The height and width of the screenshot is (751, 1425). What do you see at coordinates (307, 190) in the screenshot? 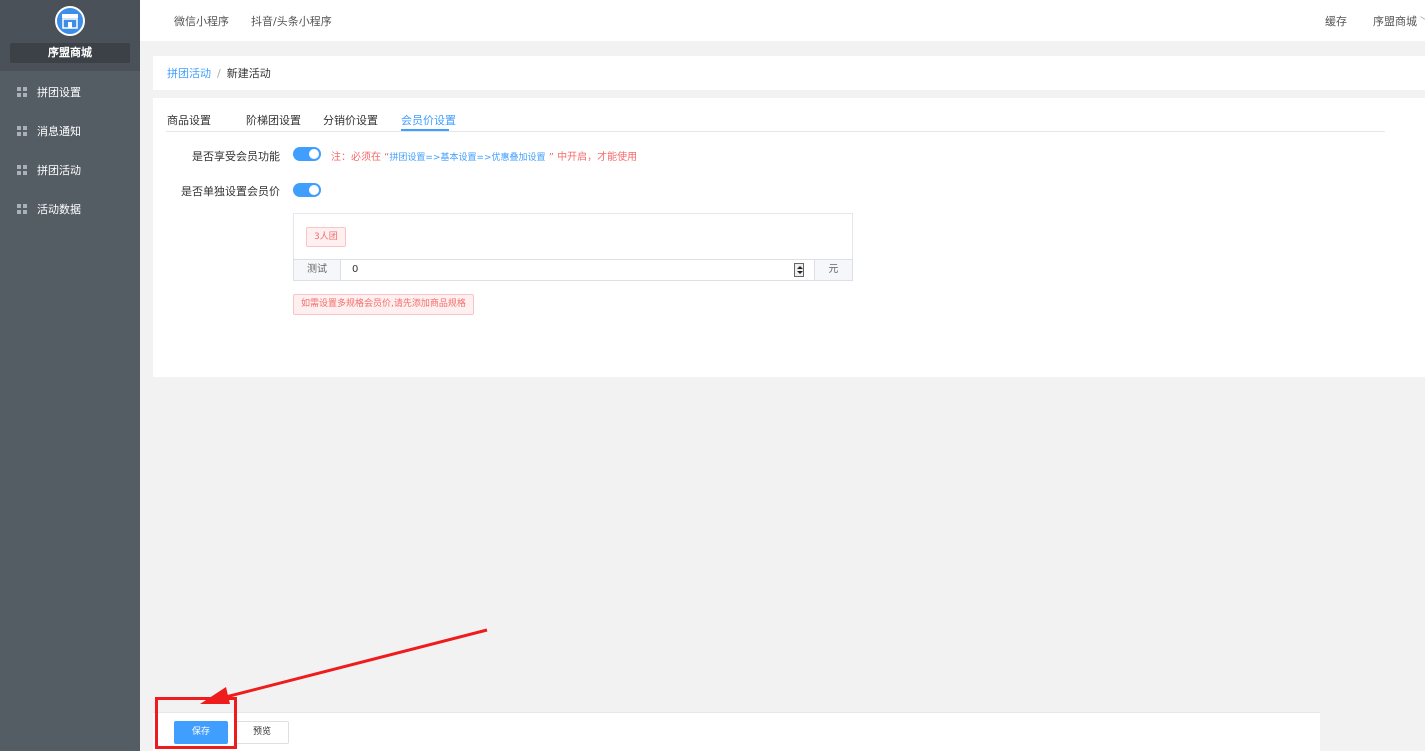
I see `separate-price-switch` at bounding box center [307, 190].